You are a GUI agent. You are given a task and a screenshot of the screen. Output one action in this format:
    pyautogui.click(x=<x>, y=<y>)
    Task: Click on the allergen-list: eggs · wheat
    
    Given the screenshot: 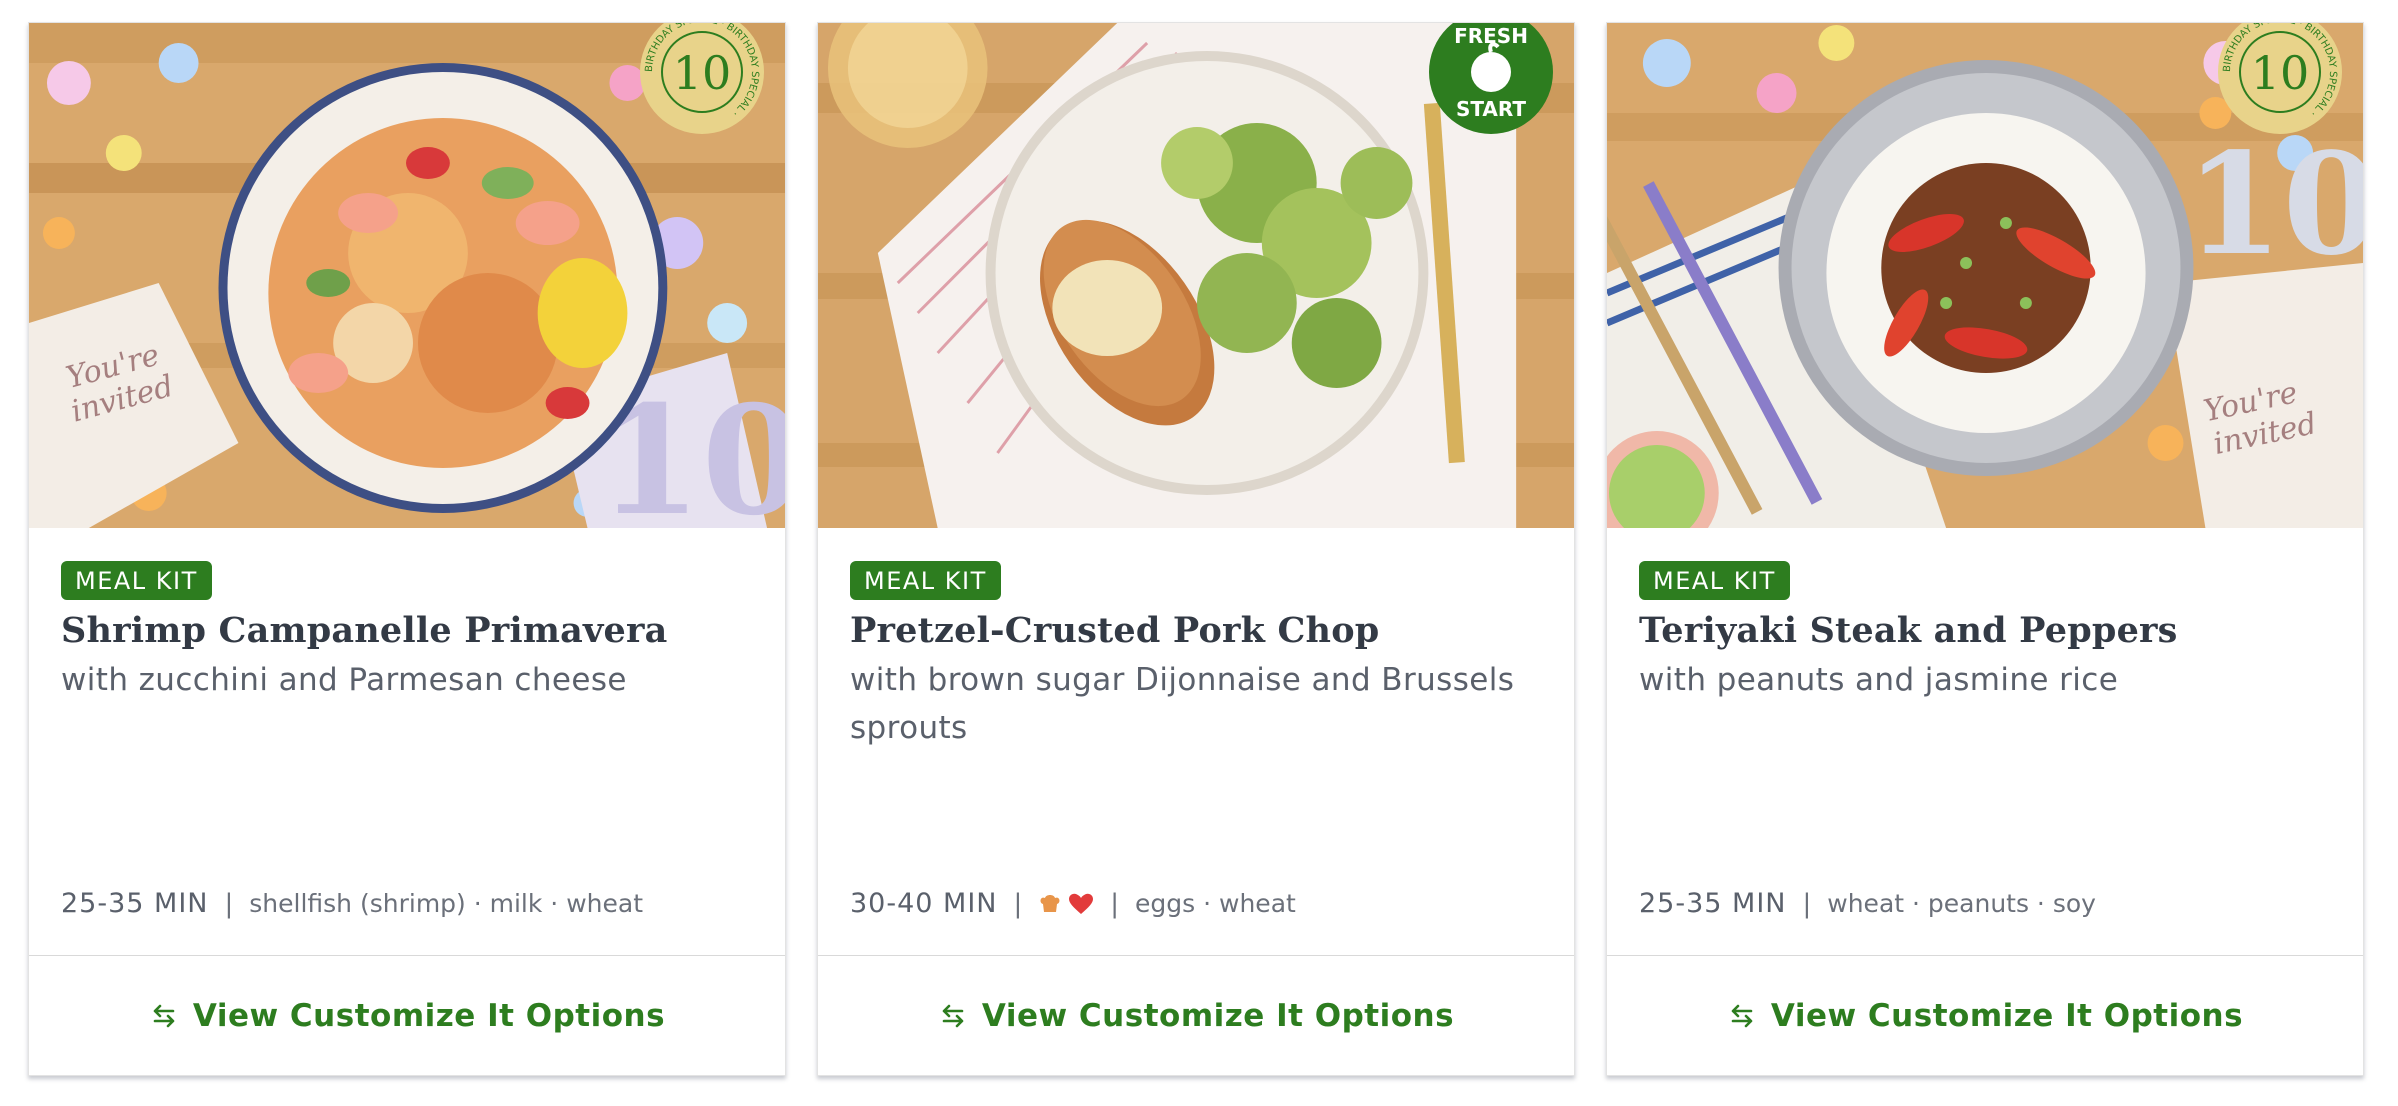 What is the action you would take?
    pyautogui.click(x=1215, y=903)
    